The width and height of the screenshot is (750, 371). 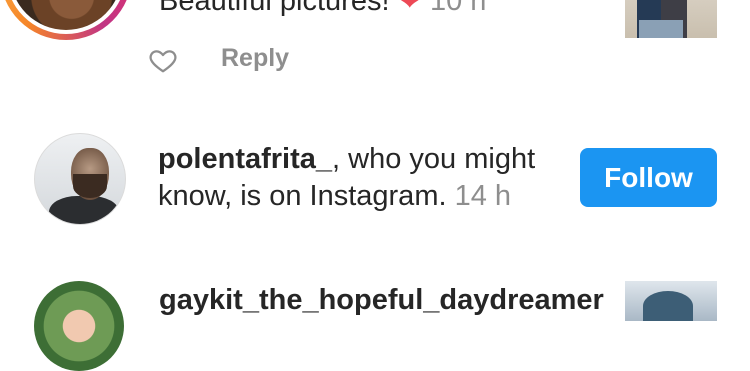 I want to click on red-heart-emoji: ❤, so click(x=409, y=8).